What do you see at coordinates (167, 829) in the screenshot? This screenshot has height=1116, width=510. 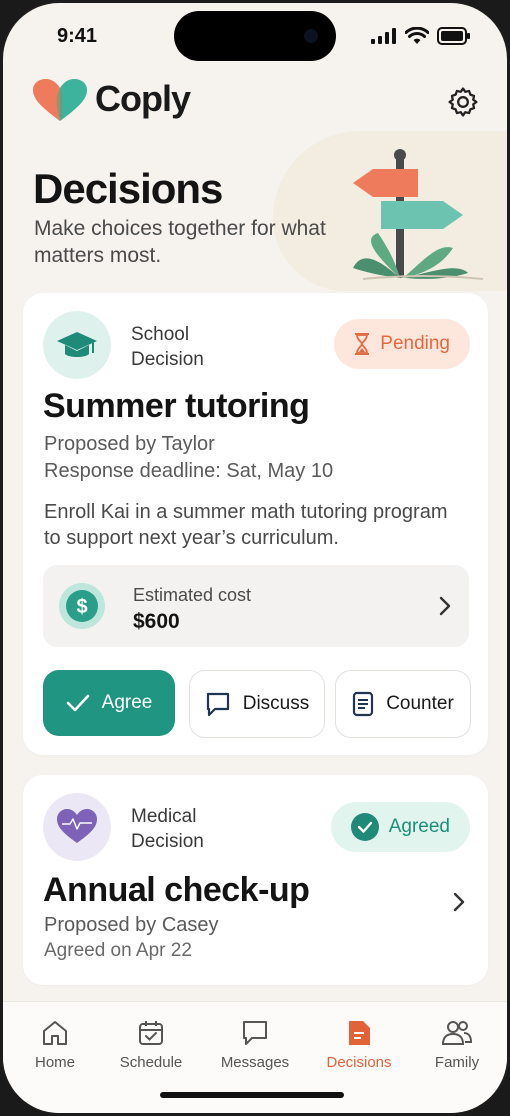 I see `category-label: Medical Decision` at bounding box center [167, 829].